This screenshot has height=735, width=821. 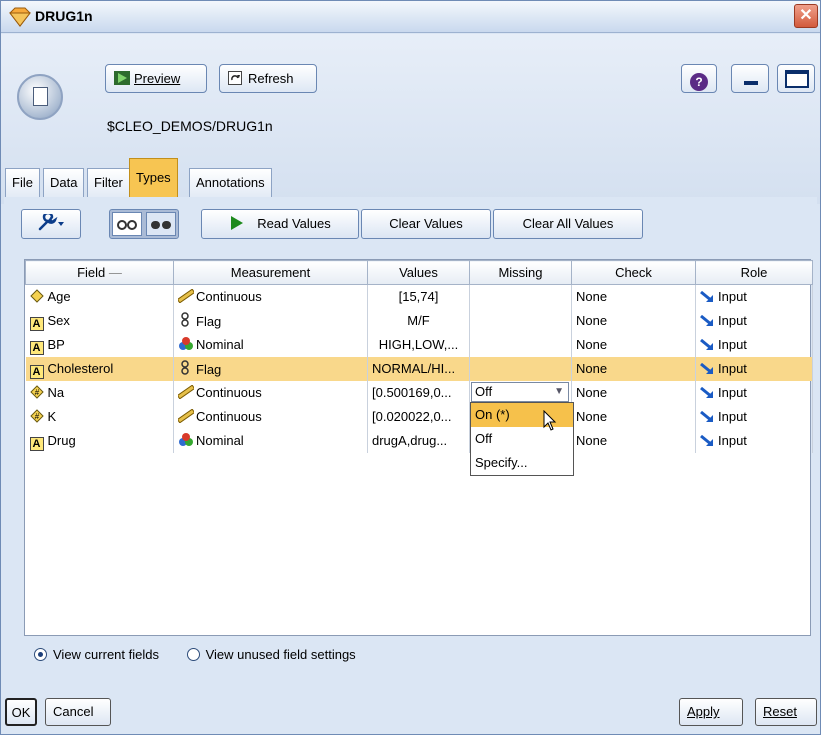 What do you see at coordinates (568, 224) in the screenshot?
I see `clear-all-values-button: Clear All Values` at bounding box center [568, 224].